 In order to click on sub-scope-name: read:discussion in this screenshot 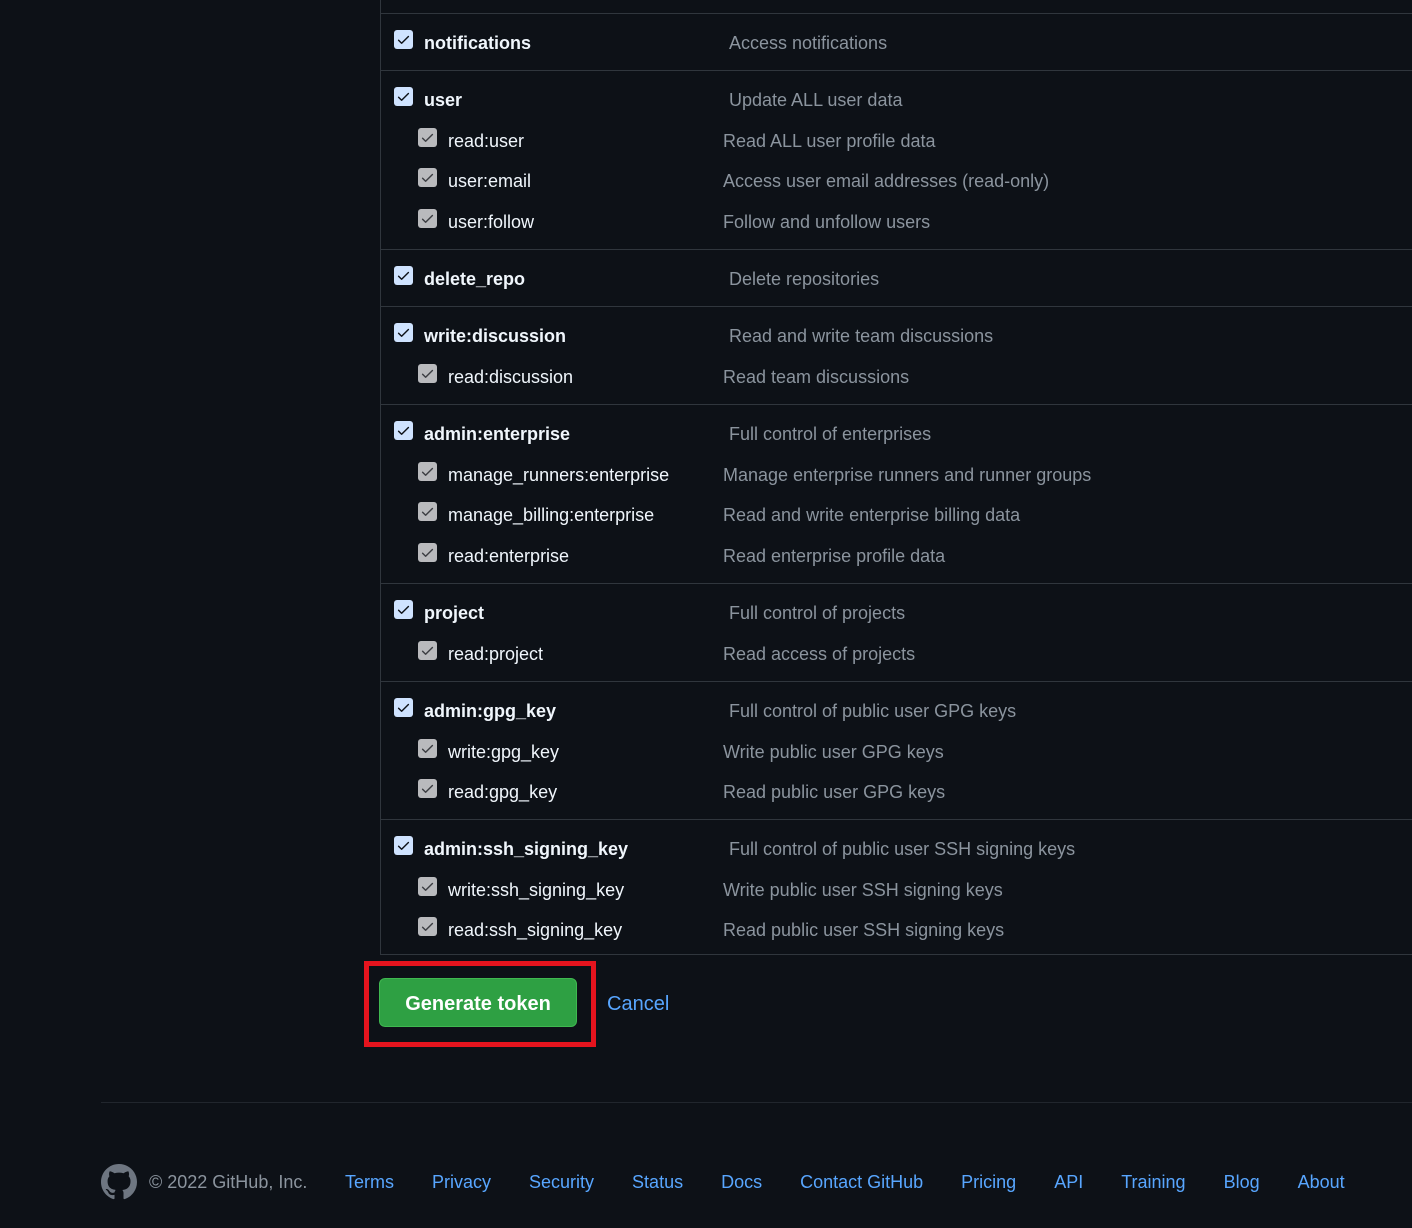, I will do `click(511, 376)`.